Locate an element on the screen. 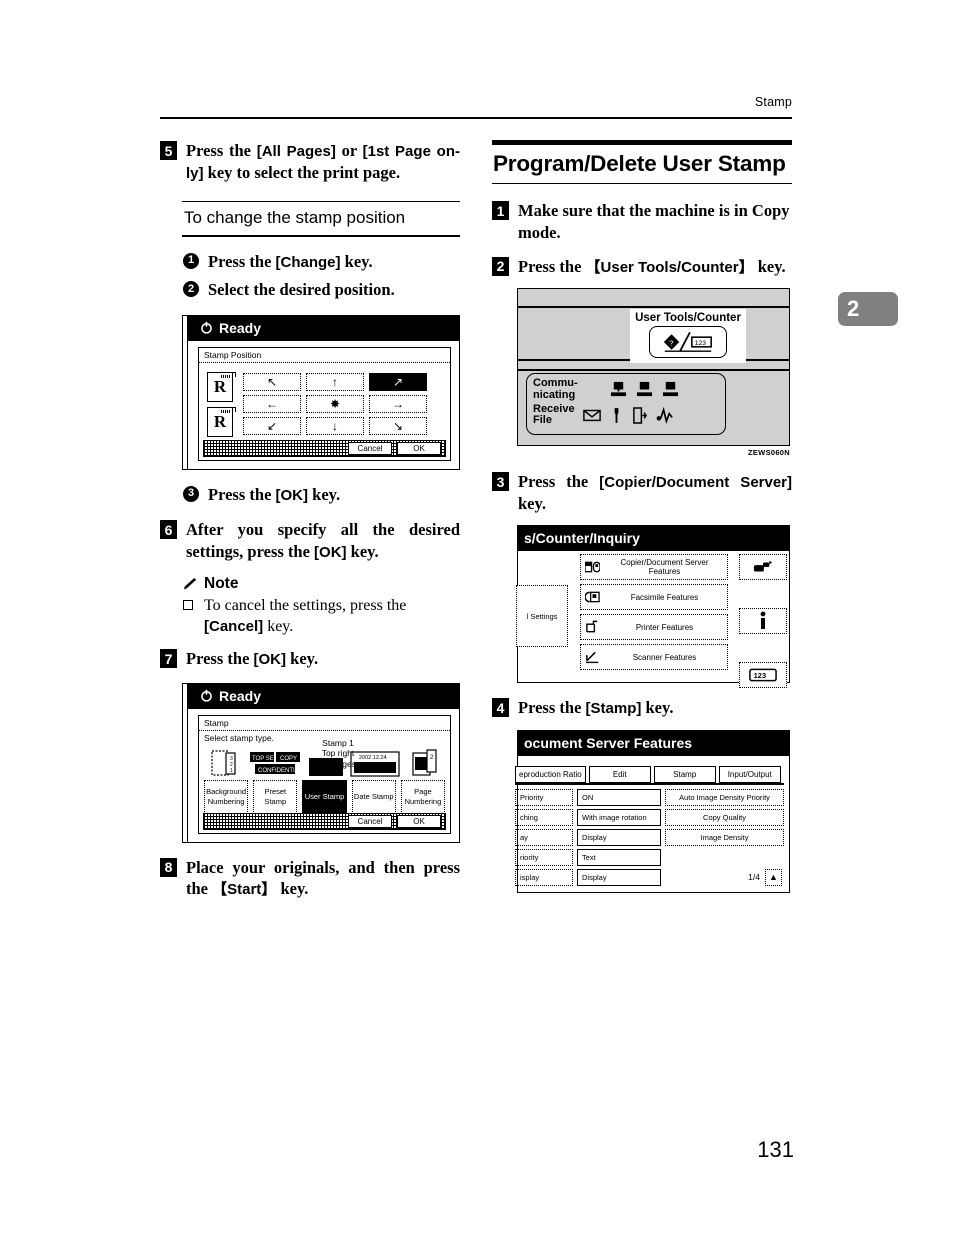  menu-item-printer-features: Printer Features is located at coordinates (654, 627).